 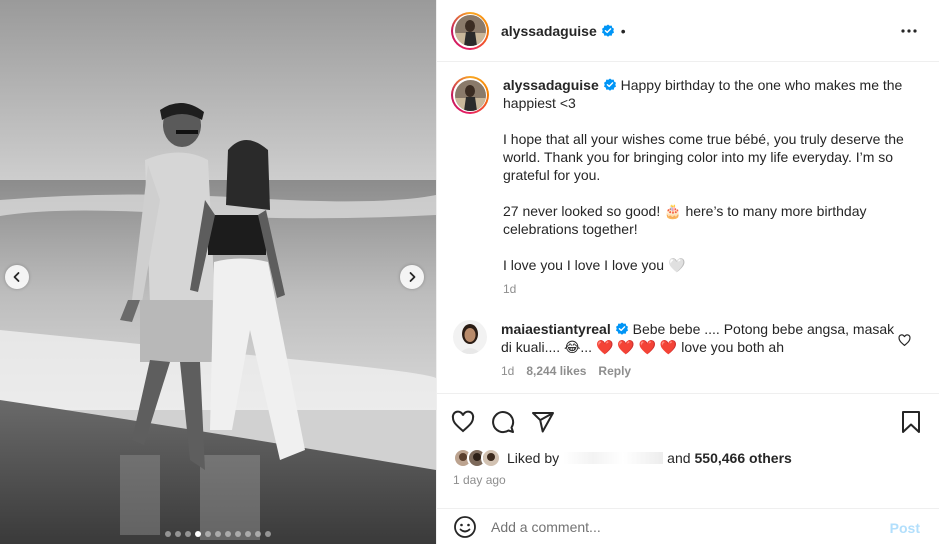 I want to click on liked-by-label: Liked by, so click(x=533, y=458).